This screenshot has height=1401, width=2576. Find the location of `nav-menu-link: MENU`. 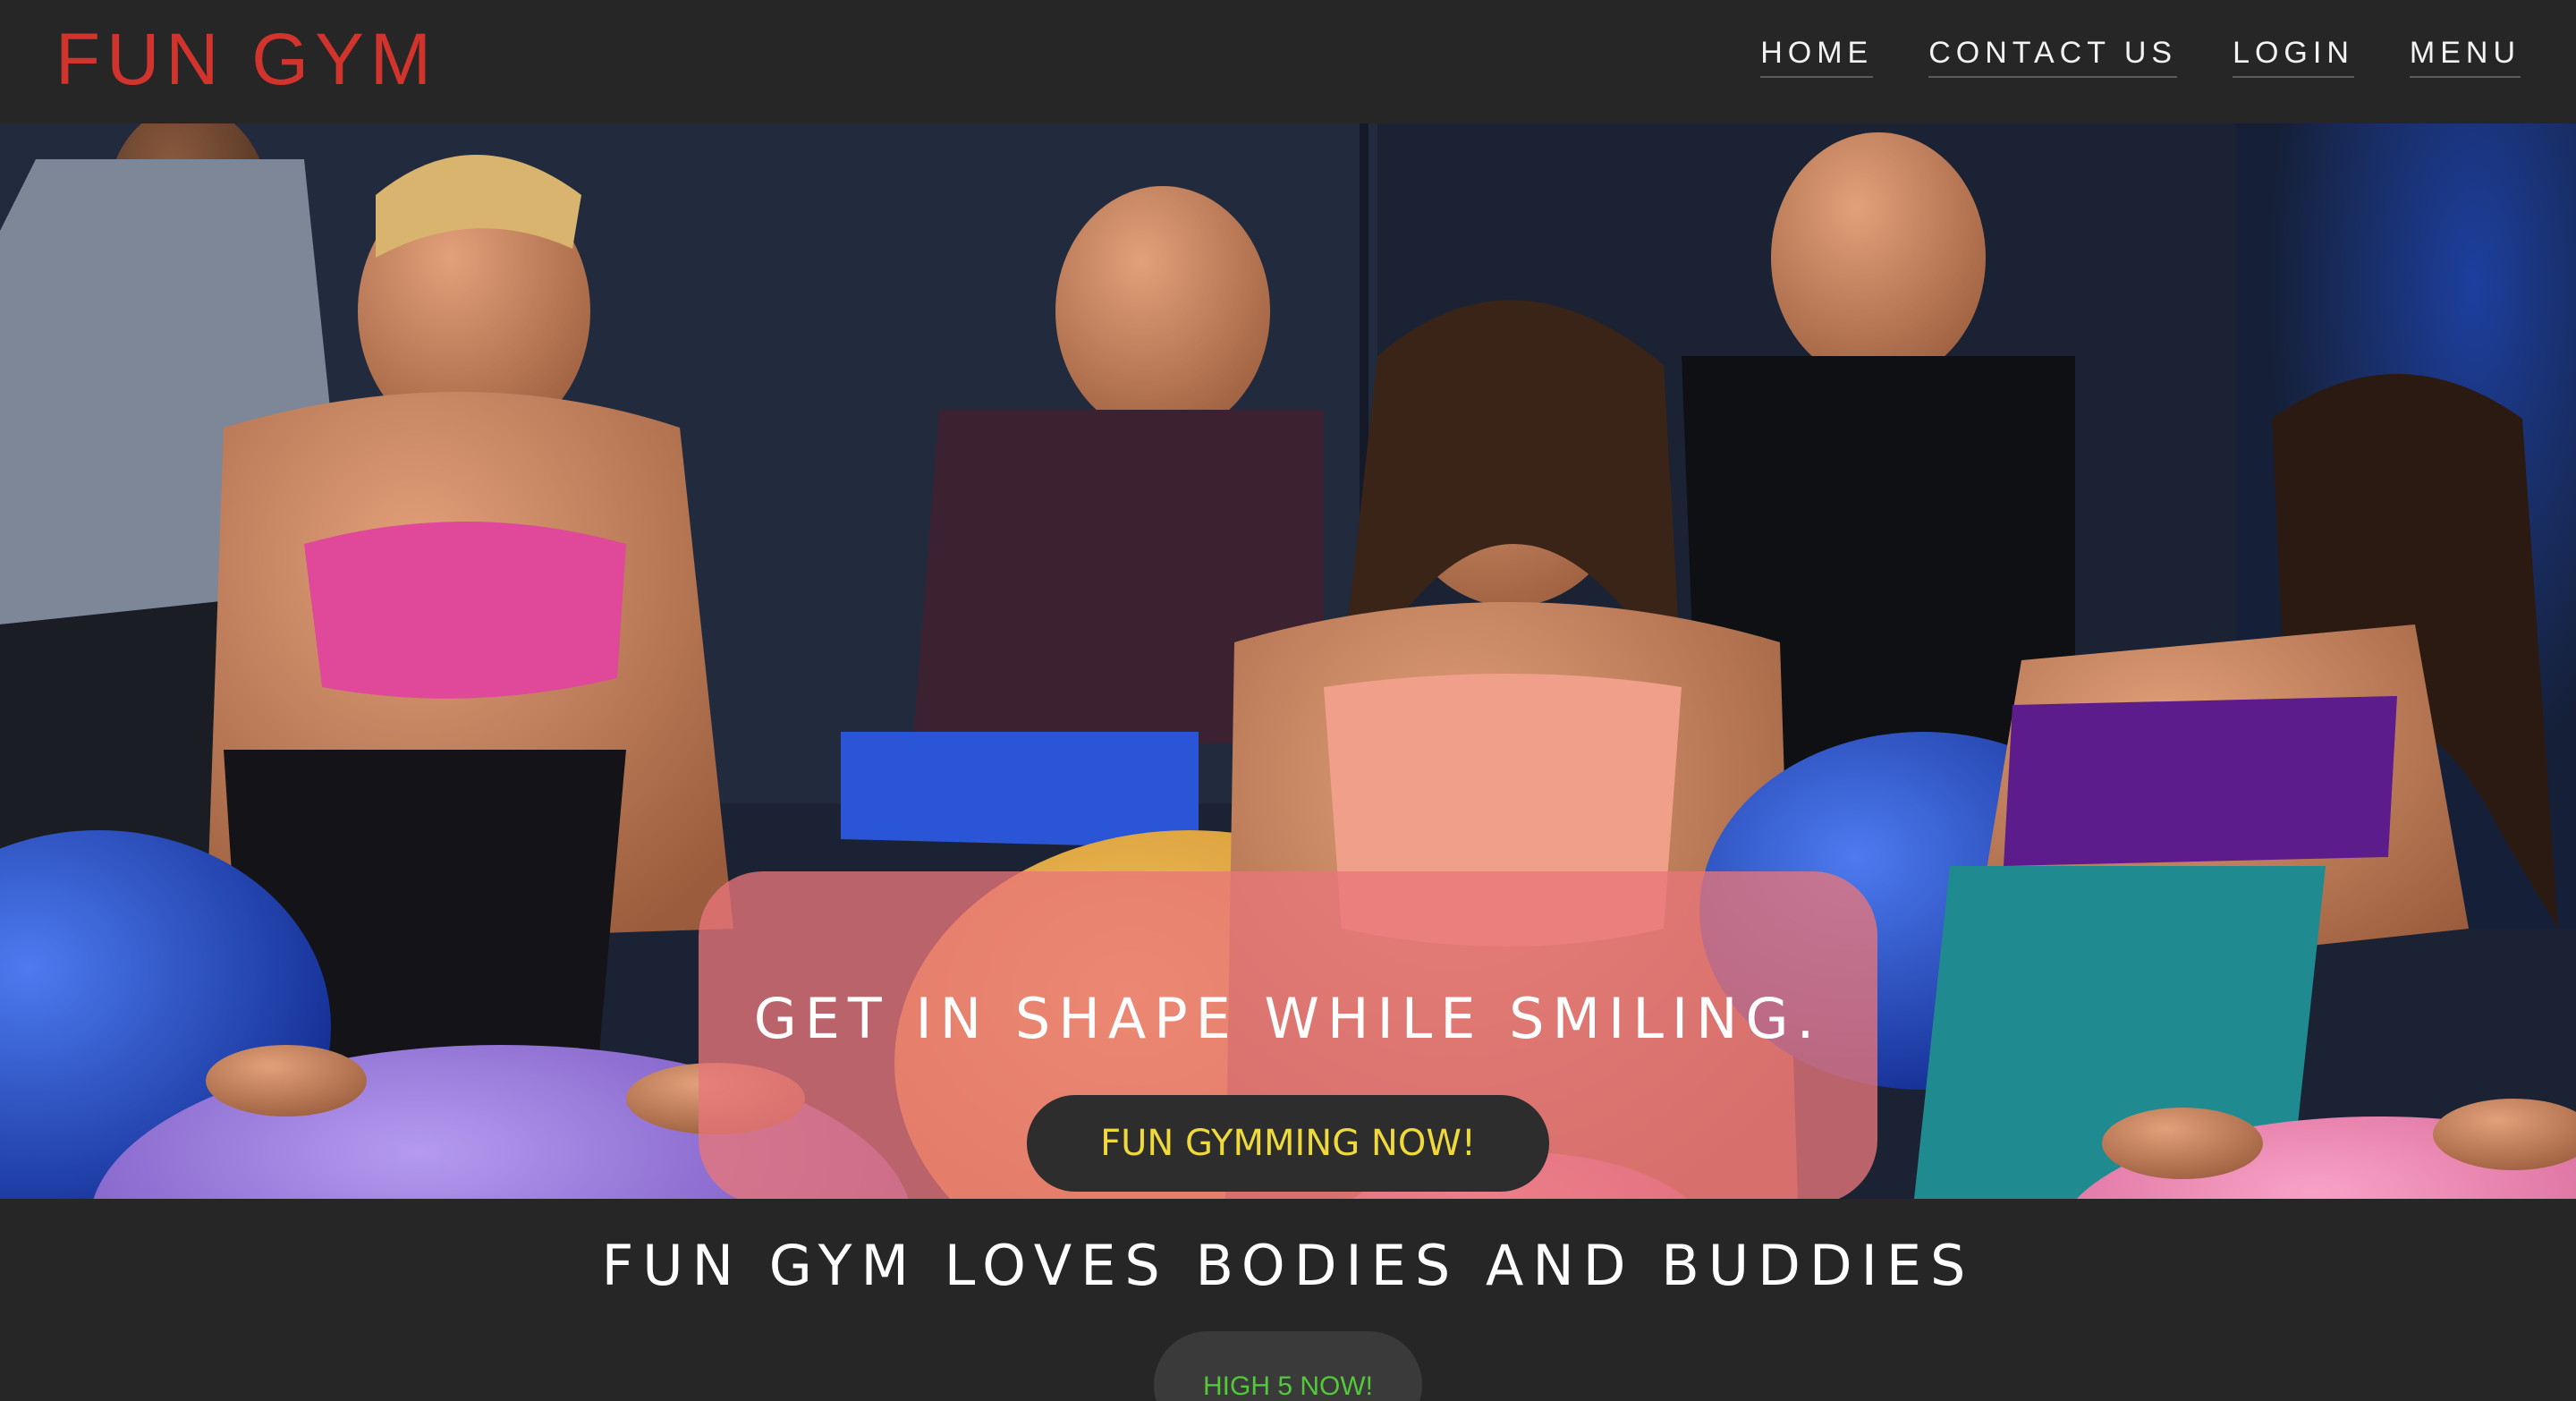

nav-menu-link: MENU is located at coordinates (2465, 57).